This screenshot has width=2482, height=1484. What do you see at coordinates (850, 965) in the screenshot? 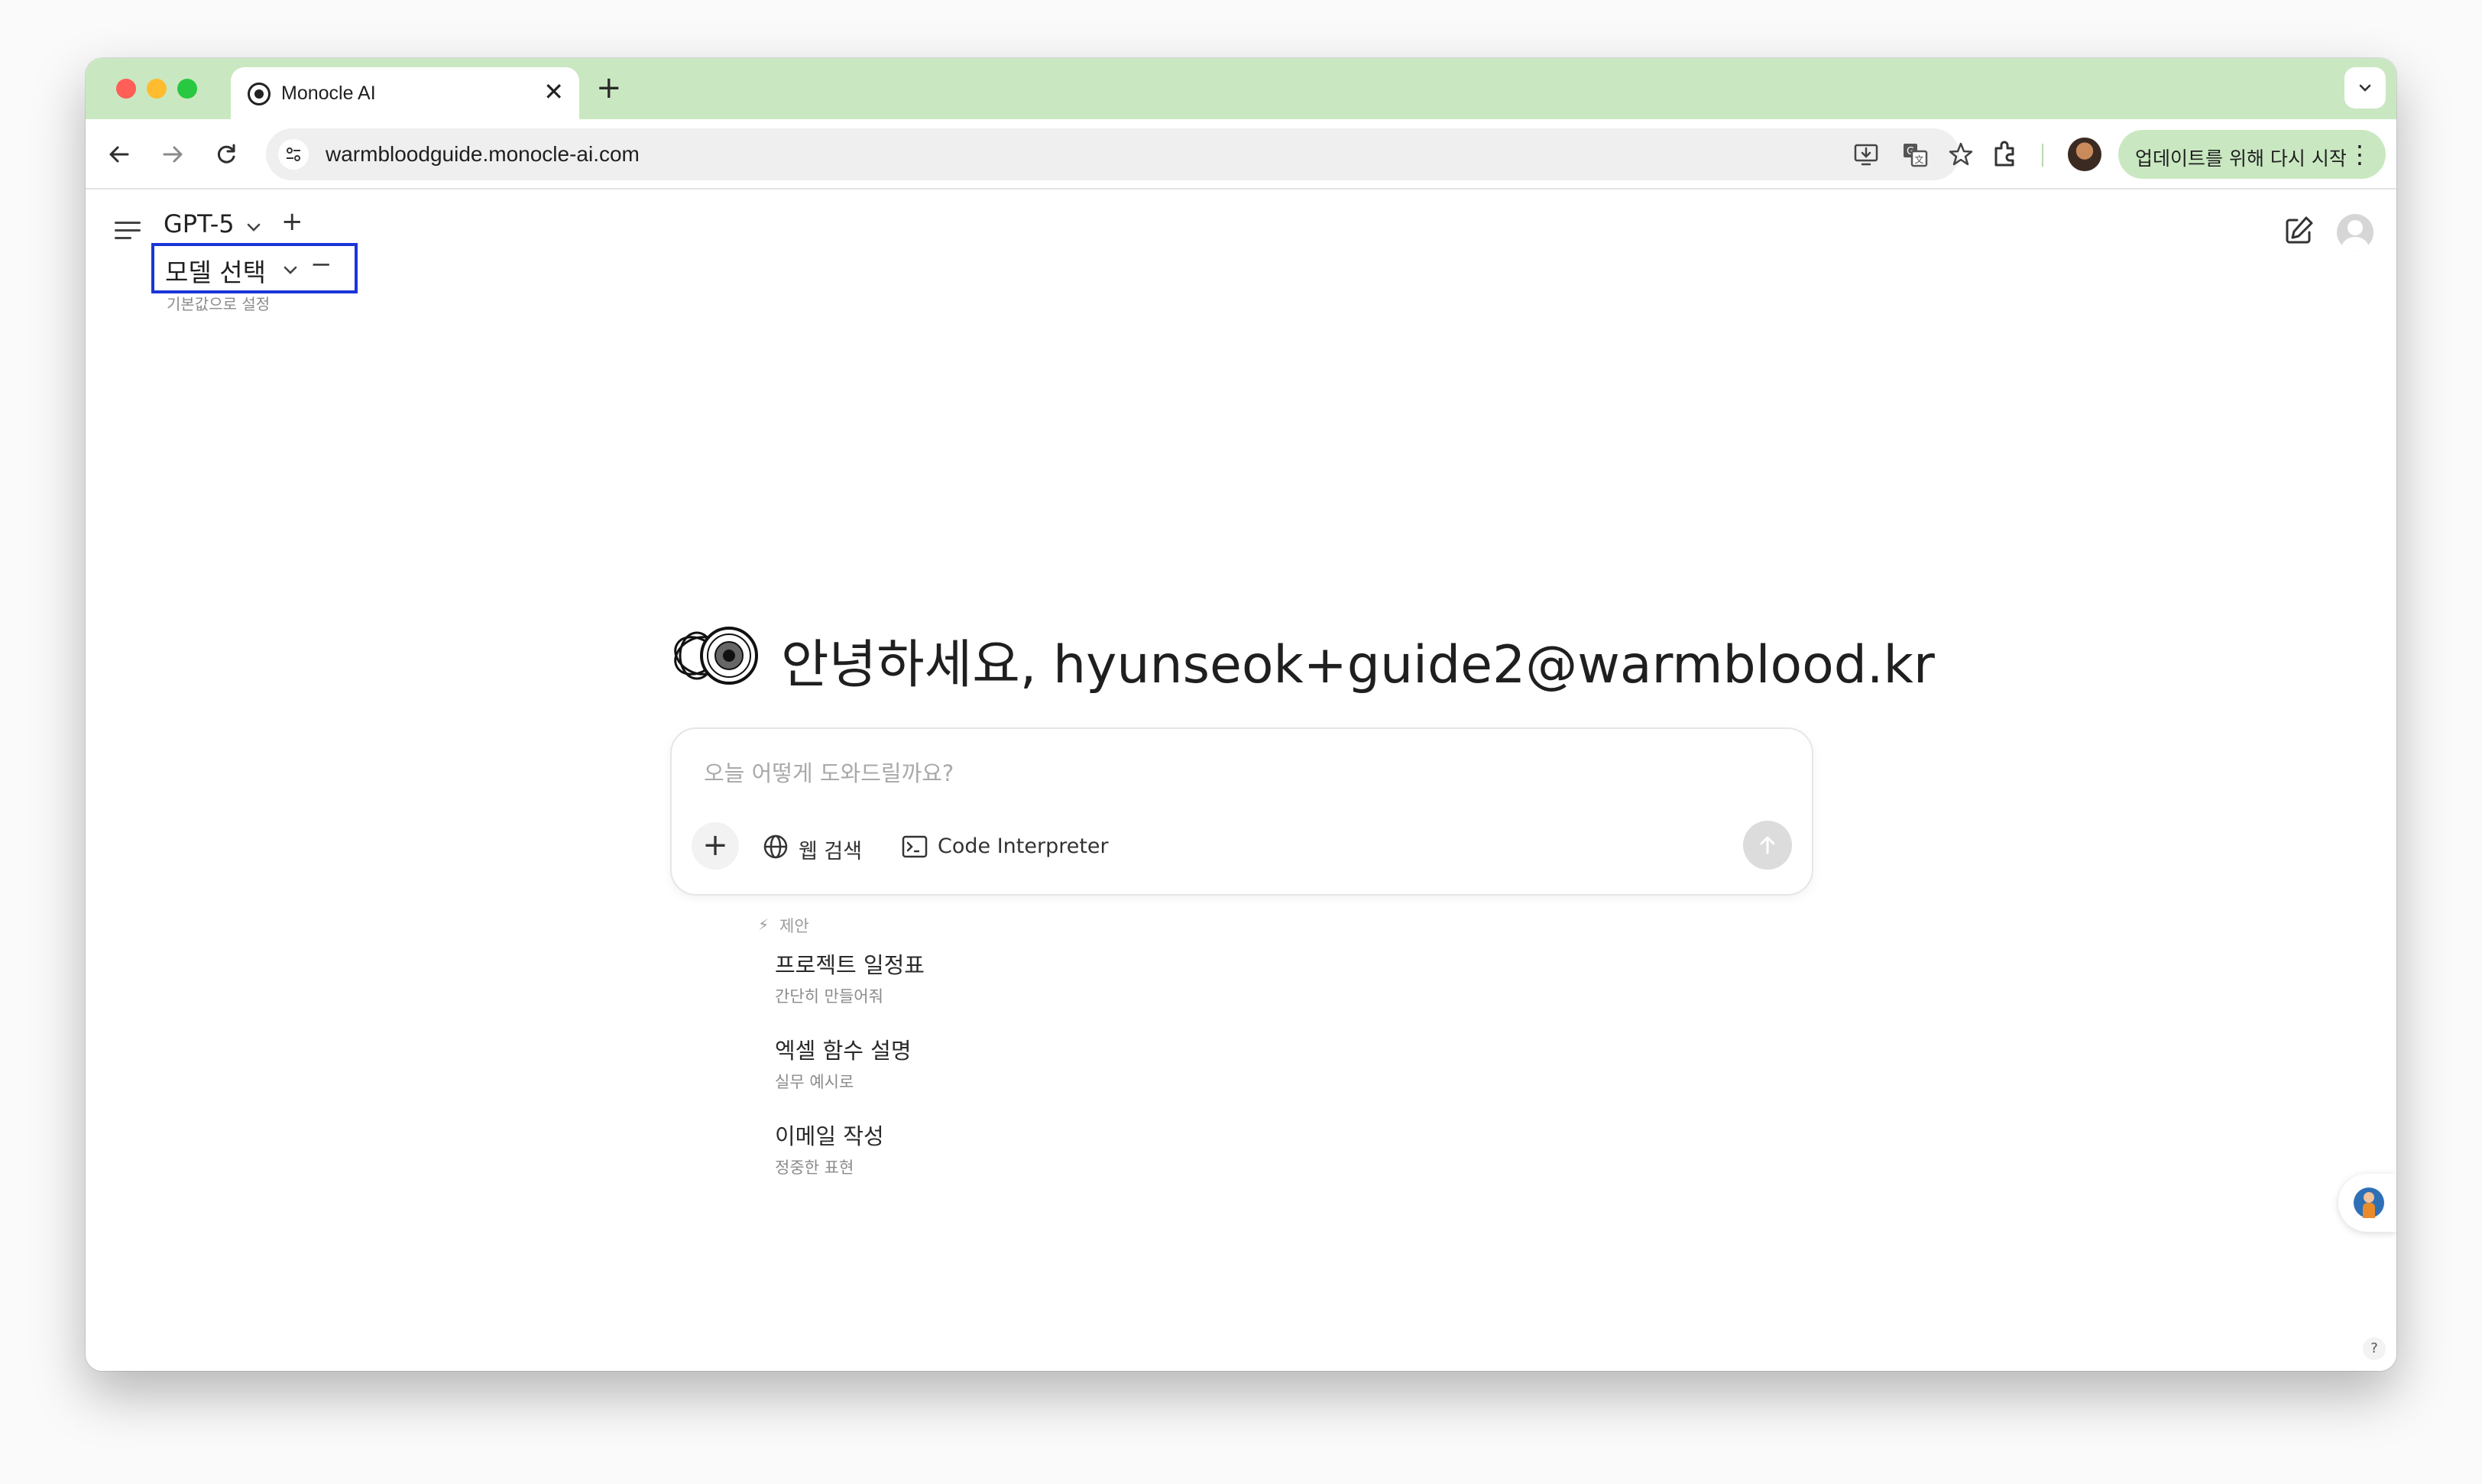
I see `suggestion-title: 프로젝트 일정표` at bounding box center [850, 965].